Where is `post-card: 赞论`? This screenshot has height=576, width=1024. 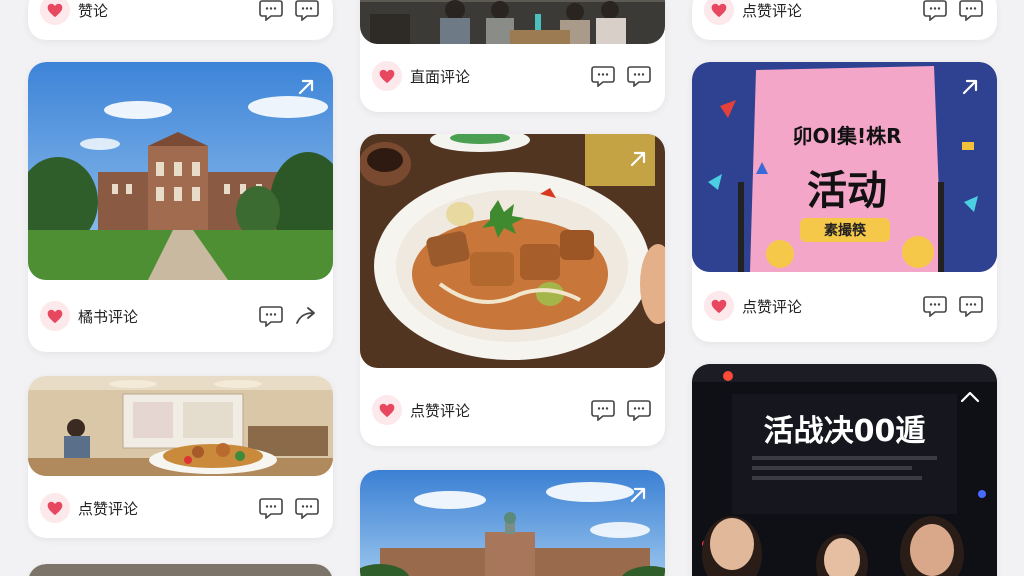
post-card: 赞论 is located at coordinates (180, 20).